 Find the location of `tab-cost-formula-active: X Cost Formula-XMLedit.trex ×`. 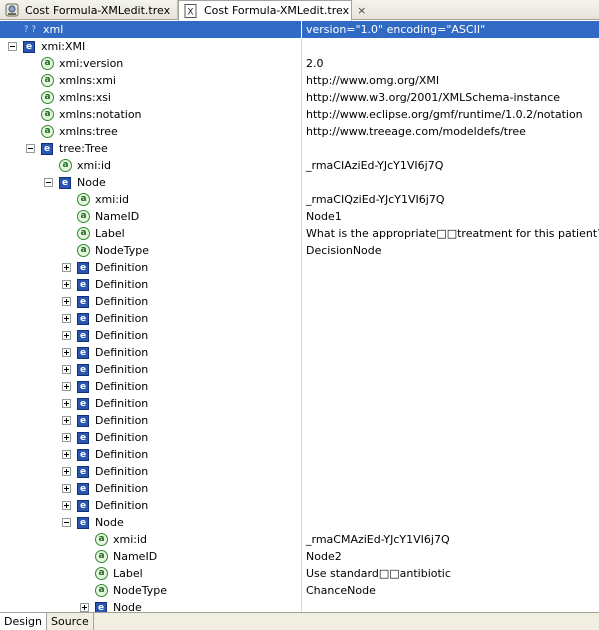

tab-cost-formula-active: X Cost Formula-XMLedit.trex × is located at coordinates (272, 10).